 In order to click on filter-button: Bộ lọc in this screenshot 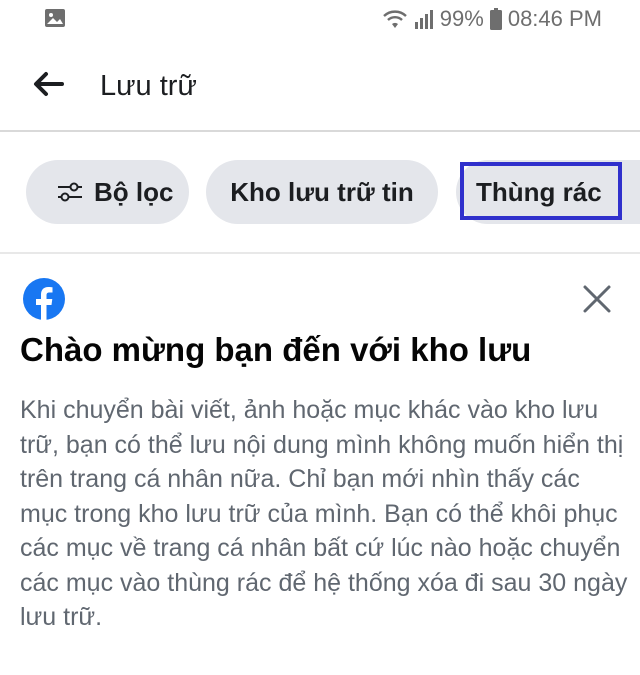, I will do `click(107, 192)`.